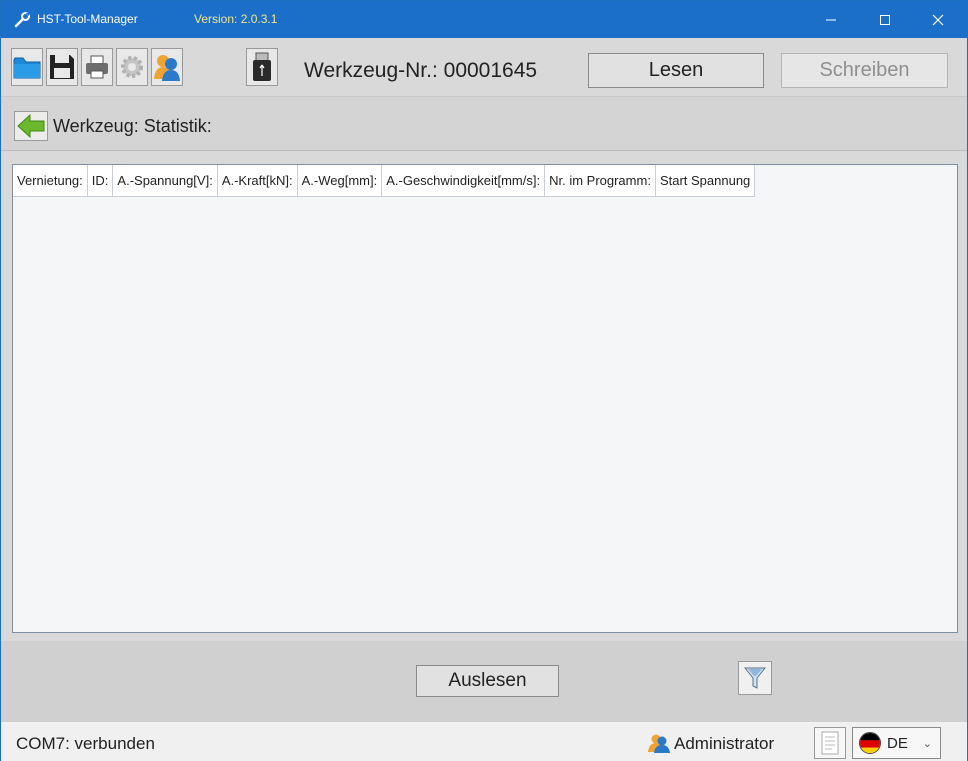 This screenshot has height=761, width=968. What do you see at coordinates (464, 181) in the screenshot?
I see `column-header-geschwindigkeit: A.-Geschwindigkeit[mm/s]:` at bounding box center [464, 181].